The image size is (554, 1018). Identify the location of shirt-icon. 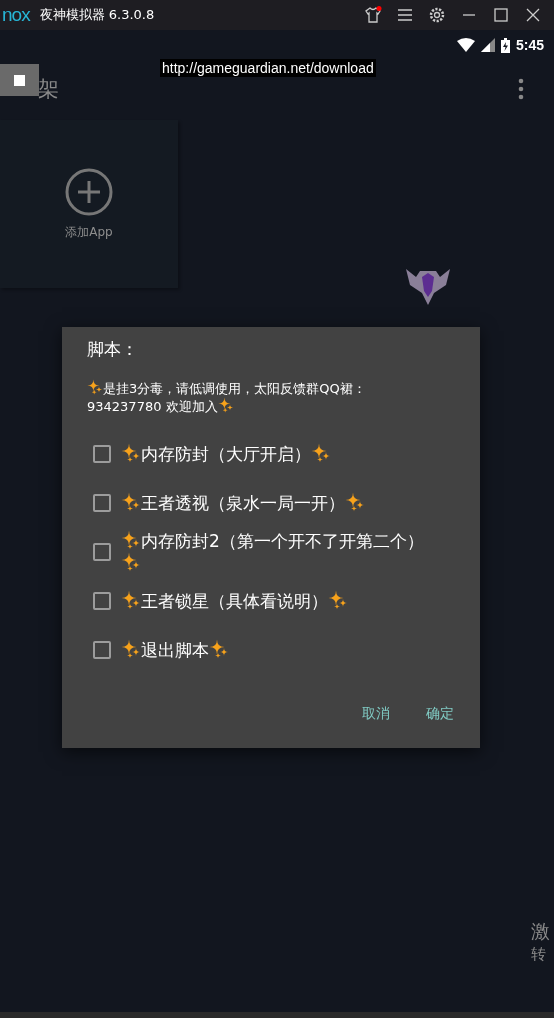
(373, 15).